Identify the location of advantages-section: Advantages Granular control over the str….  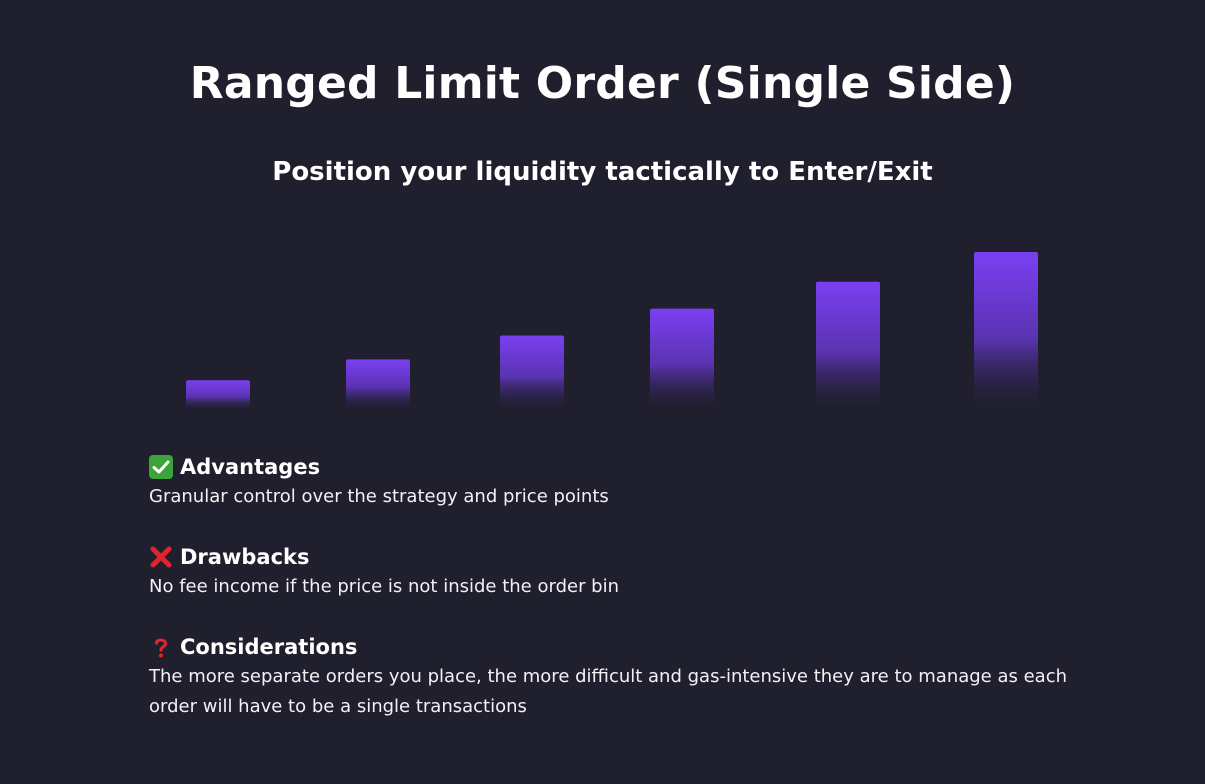
(629, 482).